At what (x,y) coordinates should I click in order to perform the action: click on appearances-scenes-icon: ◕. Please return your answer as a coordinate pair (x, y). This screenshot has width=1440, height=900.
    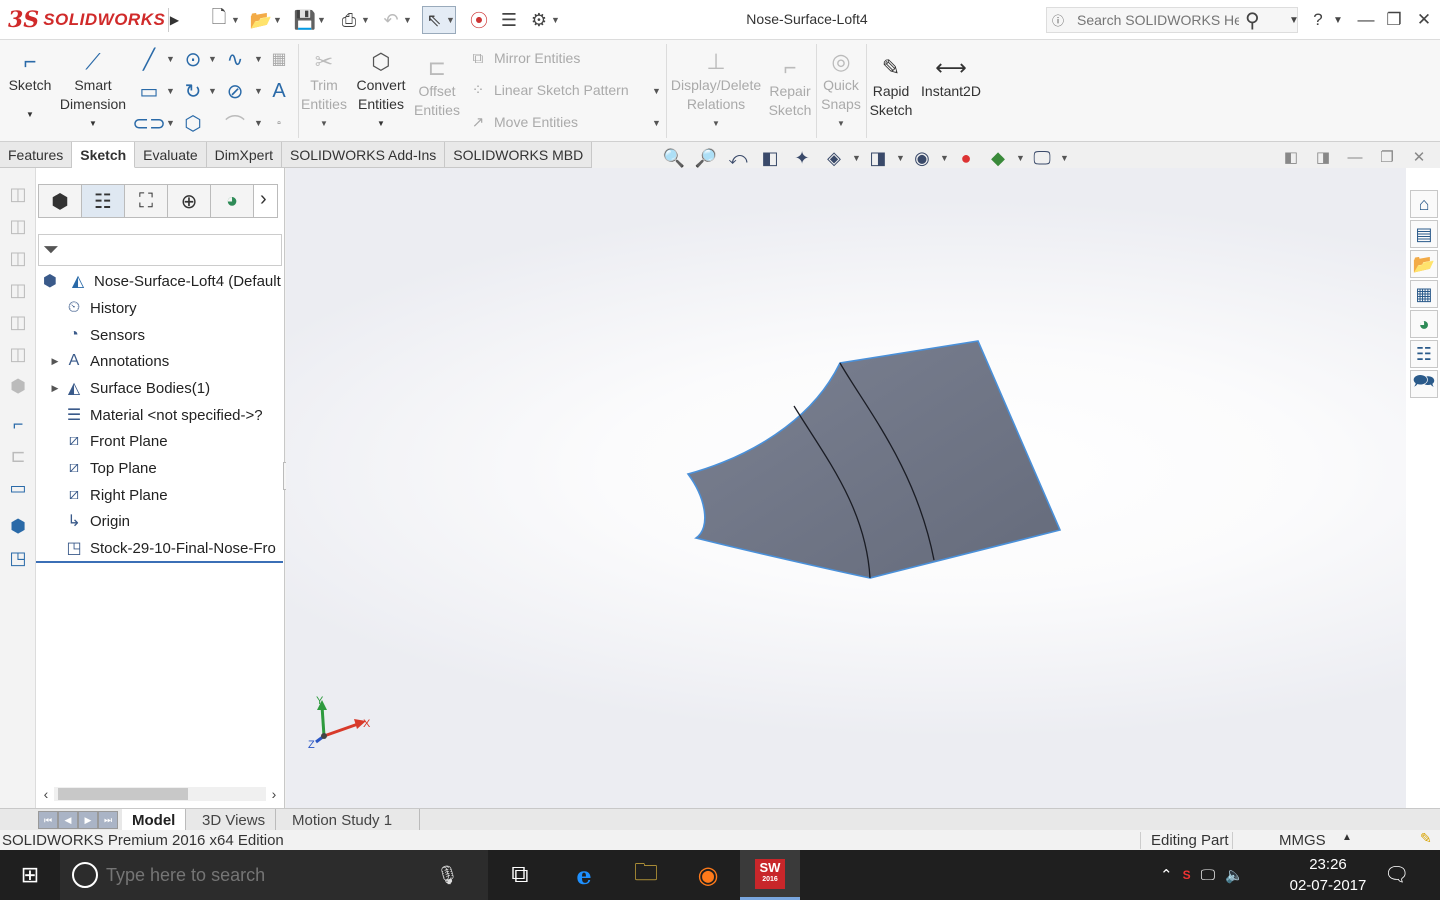
    Looking at the image, I should click on (1424, 324).